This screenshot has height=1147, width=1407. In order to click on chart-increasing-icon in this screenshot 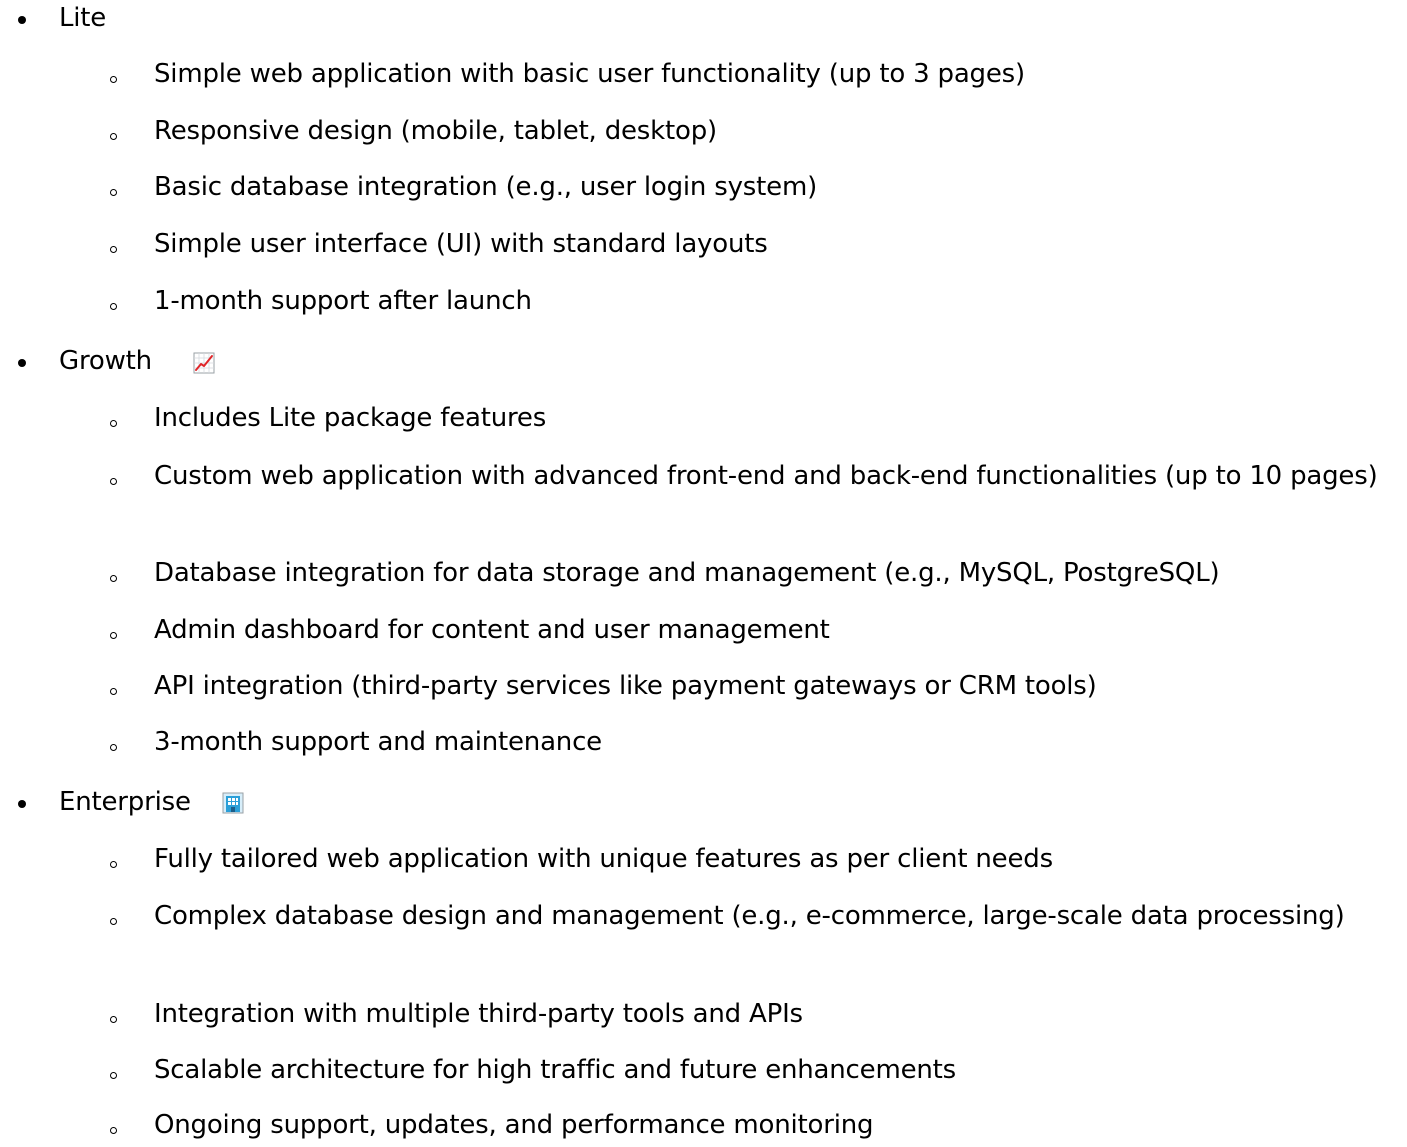, I will do `click(204, 363)`.